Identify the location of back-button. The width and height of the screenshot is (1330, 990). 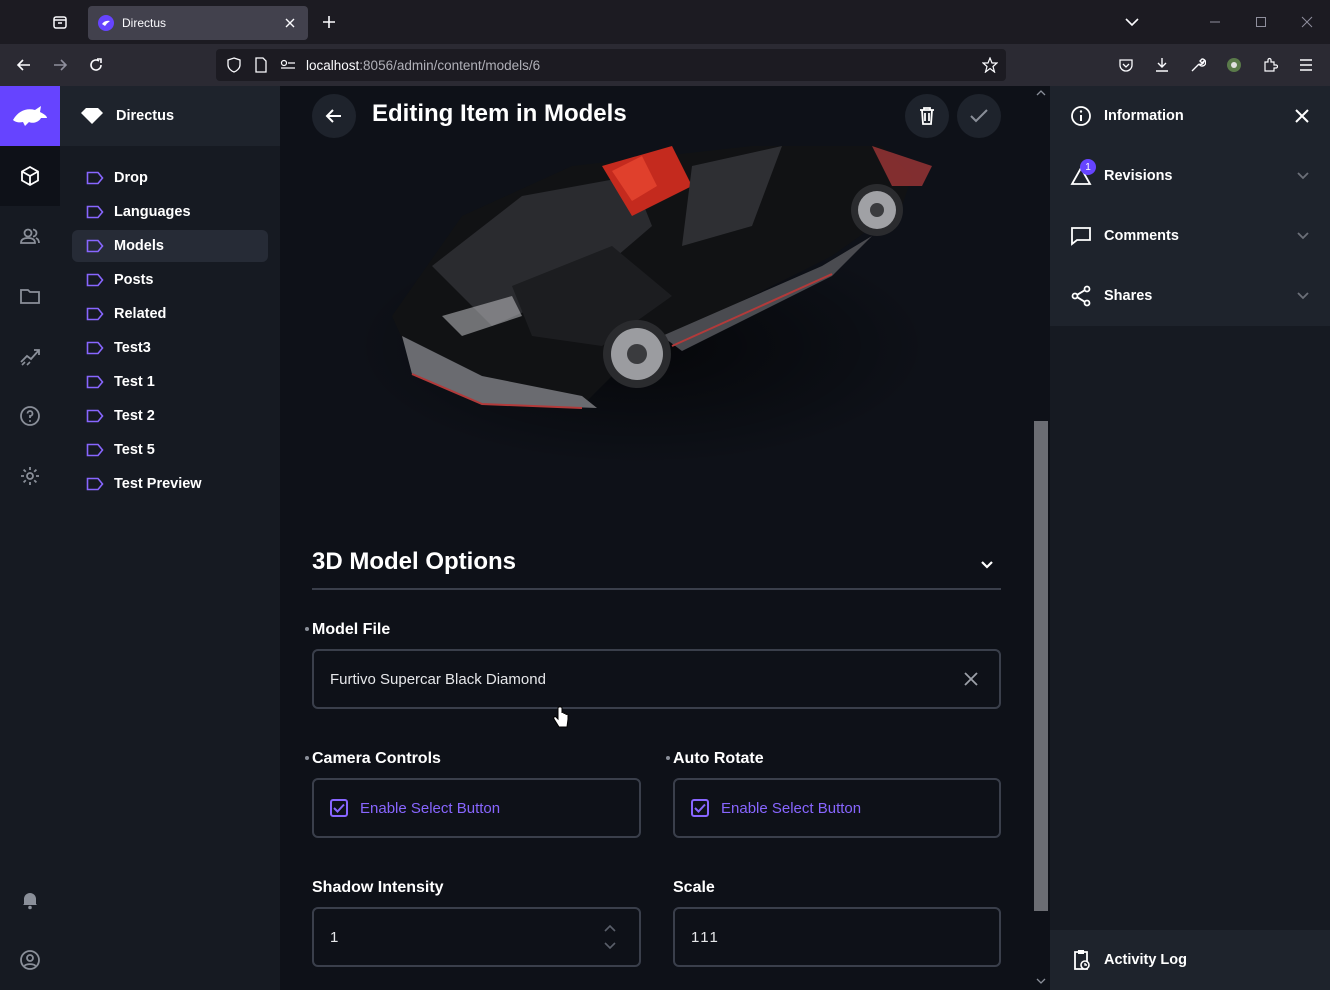
(334, 116).